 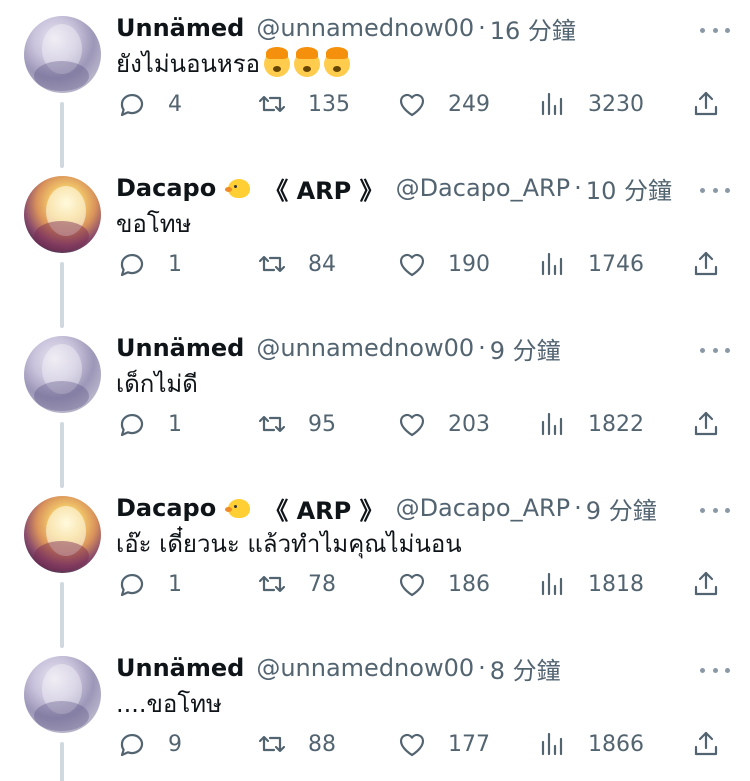 I want to click on views-button: 3230, so click(x=590, y=104).